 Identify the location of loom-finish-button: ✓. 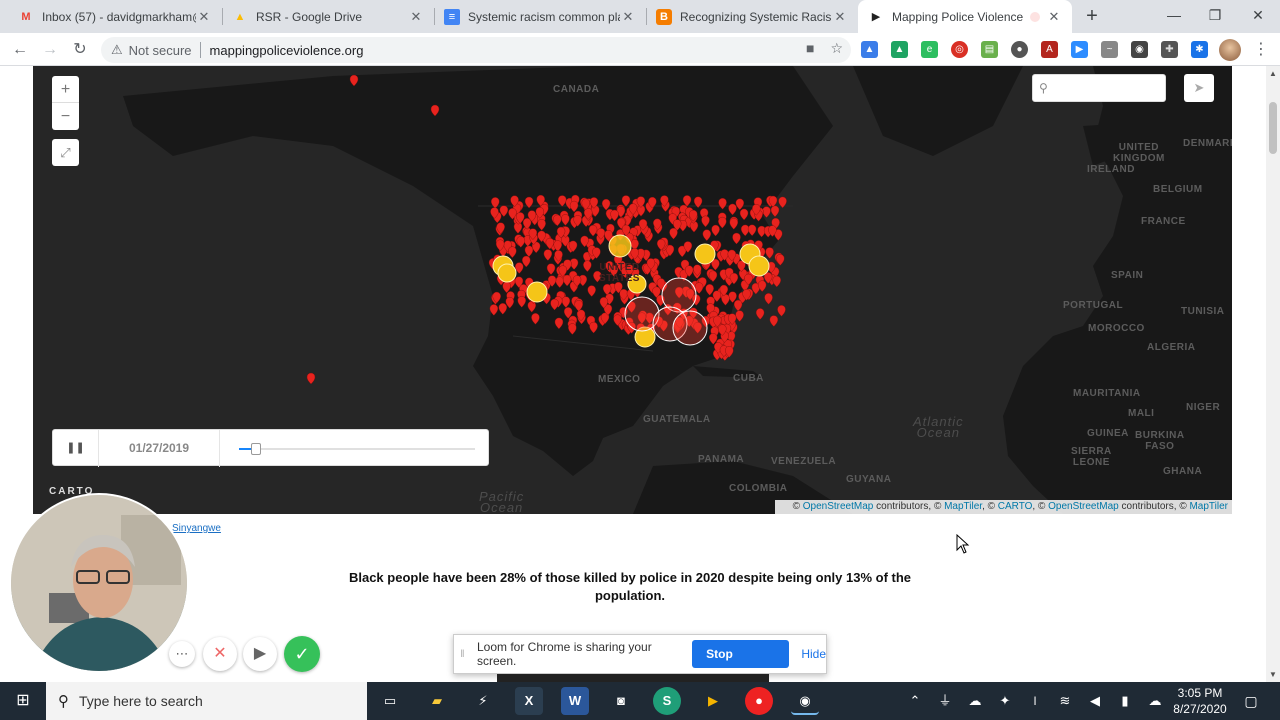
(302, 654).